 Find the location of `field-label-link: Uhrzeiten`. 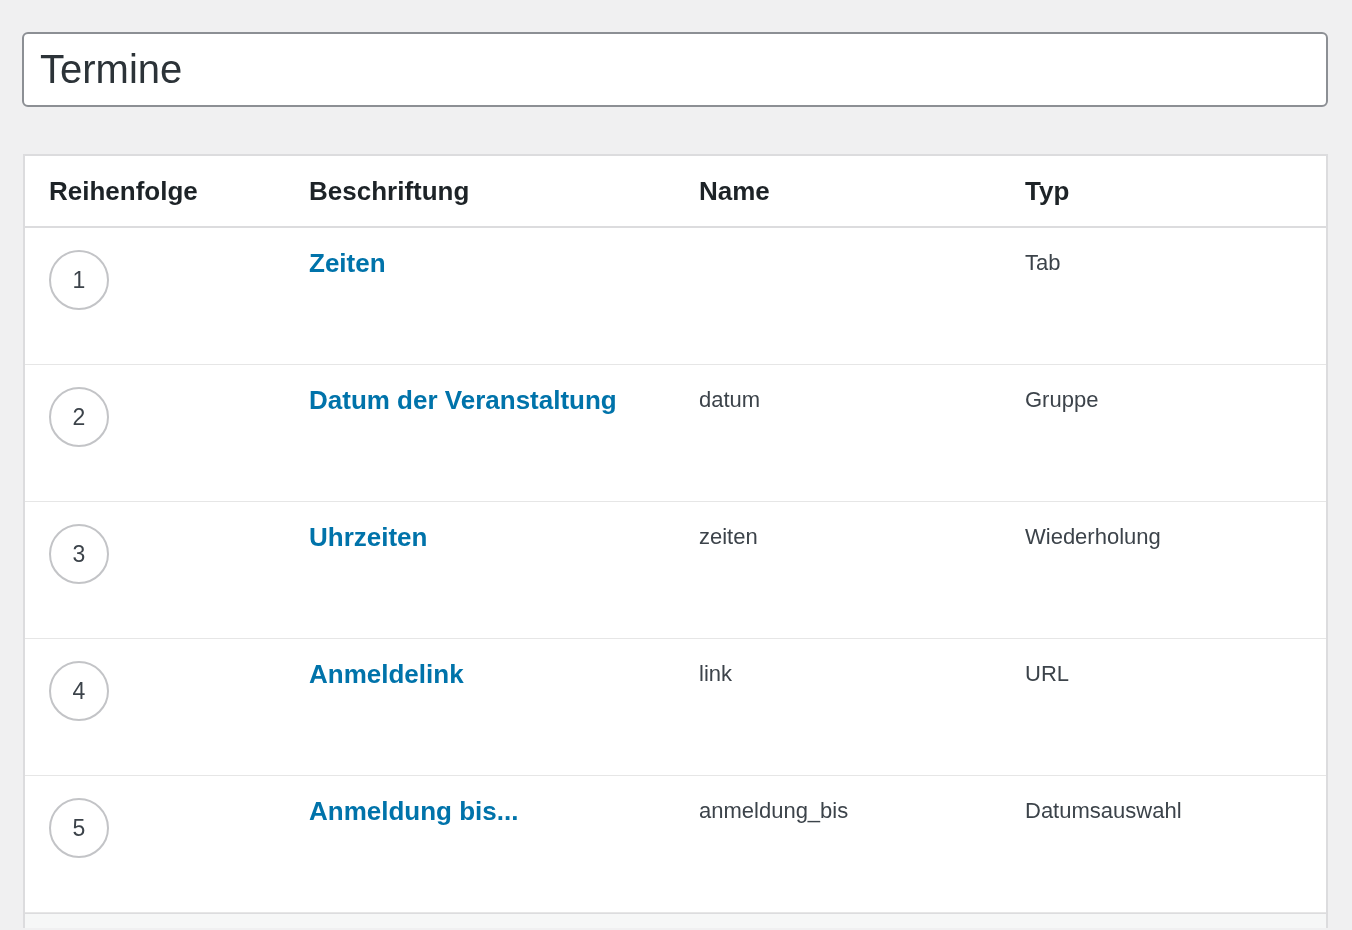

field-label-link: Uhrzeiten is located at coordinates (368, 537).